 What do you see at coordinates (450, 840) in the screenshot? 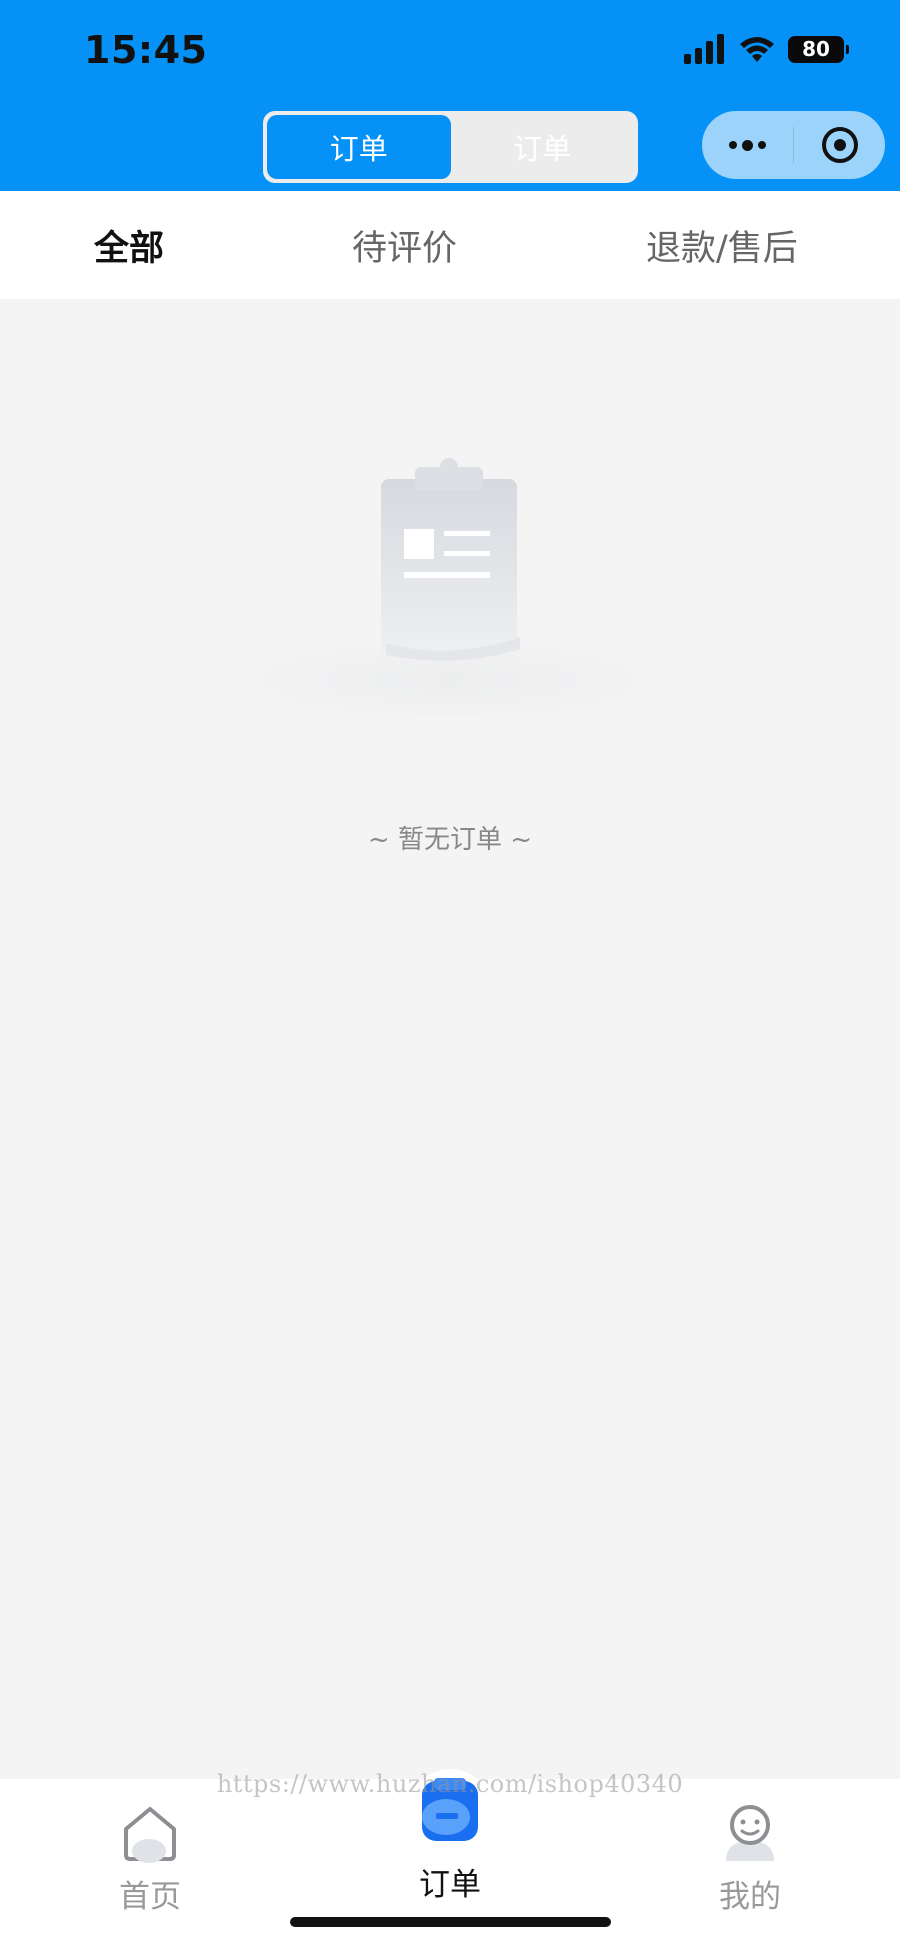
I see `empty-message: ~ 暂无订单 ~` at bounding box center [450, 840].